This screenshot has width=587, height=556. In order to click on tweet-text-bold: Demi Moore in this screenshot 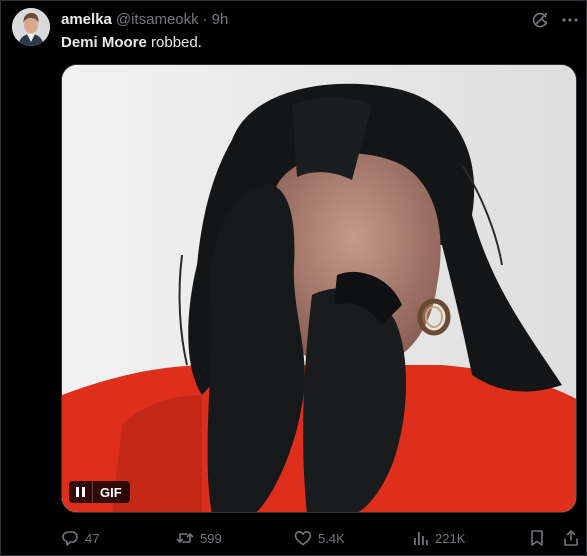, I will do `click(104, 42)`.